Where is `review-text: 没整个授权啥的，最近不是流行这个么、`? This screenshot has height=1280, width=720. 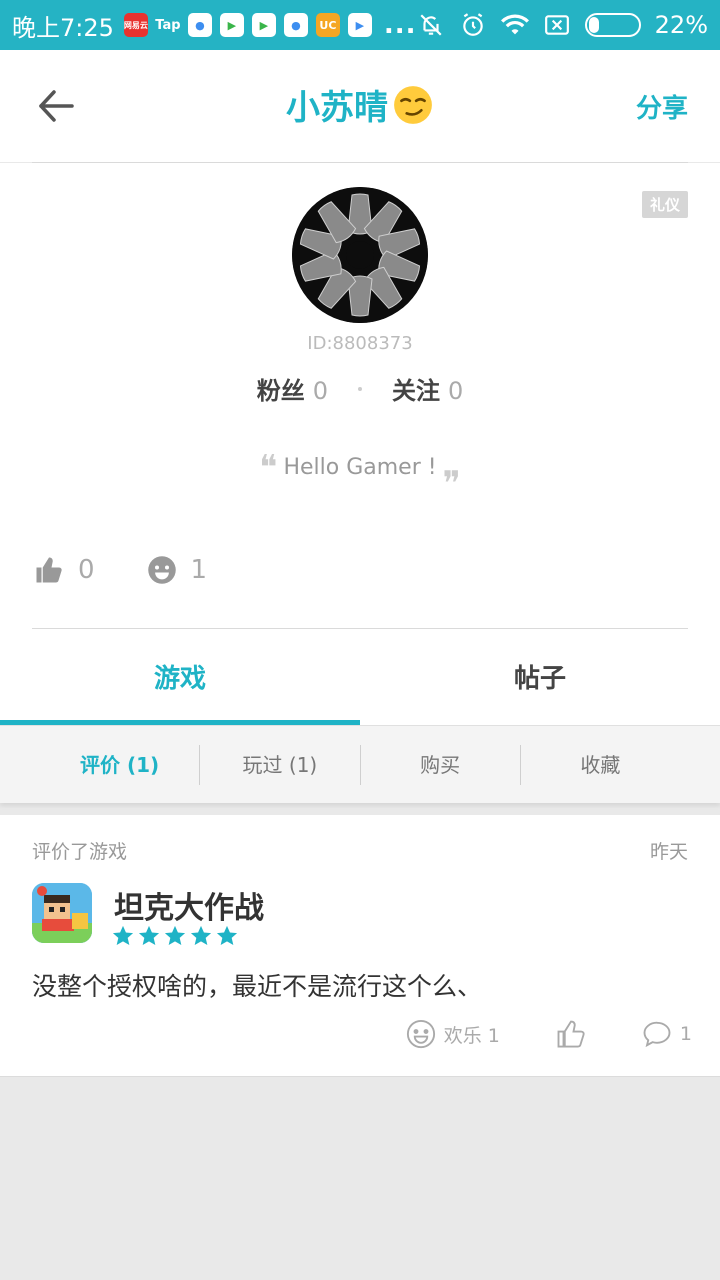
review-text: 没整个授权啥的，最近不是流行这个么、 is located at coordinates (257, 986).